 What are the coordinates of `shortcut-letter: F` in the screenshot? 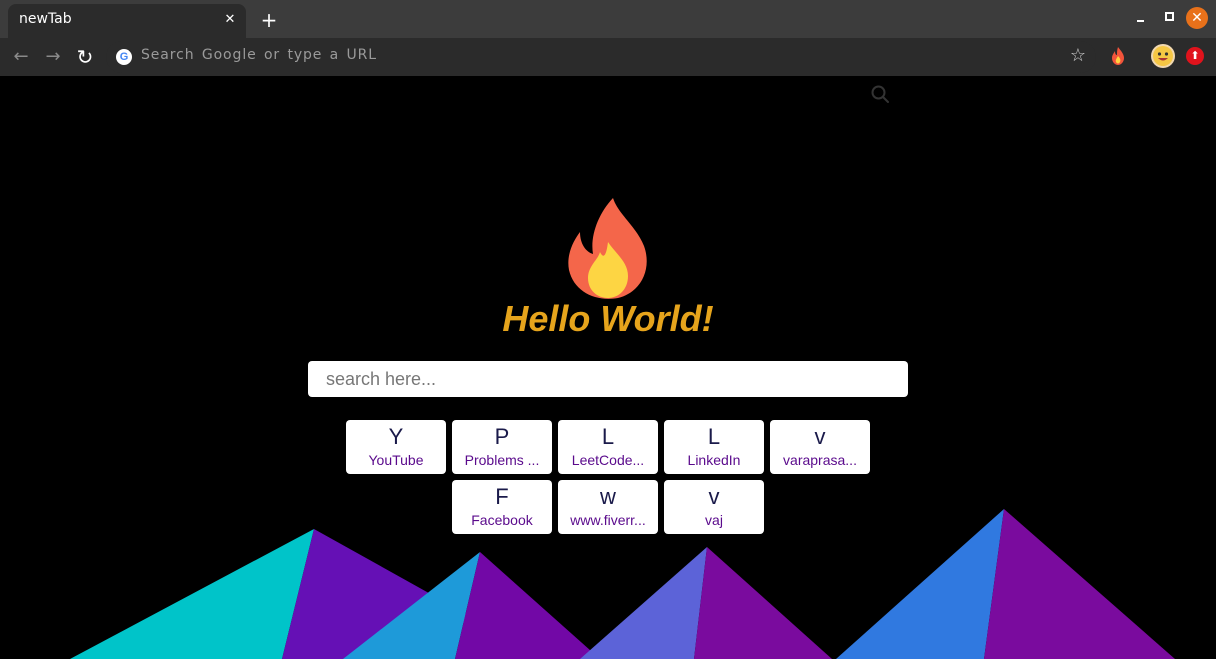 It's located at (502, 496).